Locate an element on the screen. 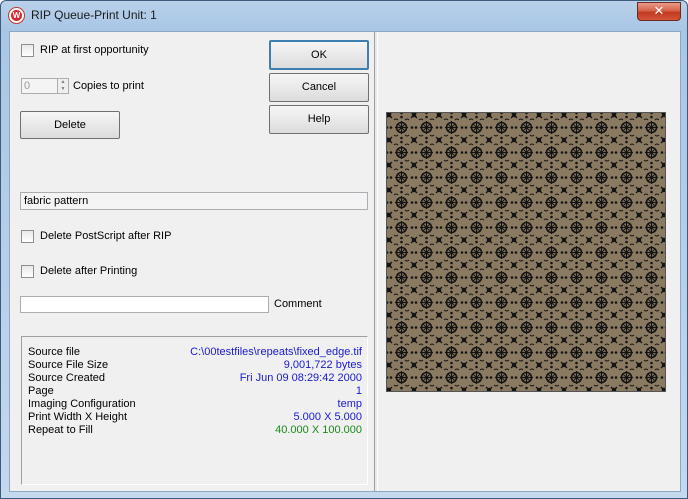 This screenshot has height=499, width=688. info-row-source-created: Source Created Fri Jun 09 08:29:42 2000 is located at coordinates (195, 378).